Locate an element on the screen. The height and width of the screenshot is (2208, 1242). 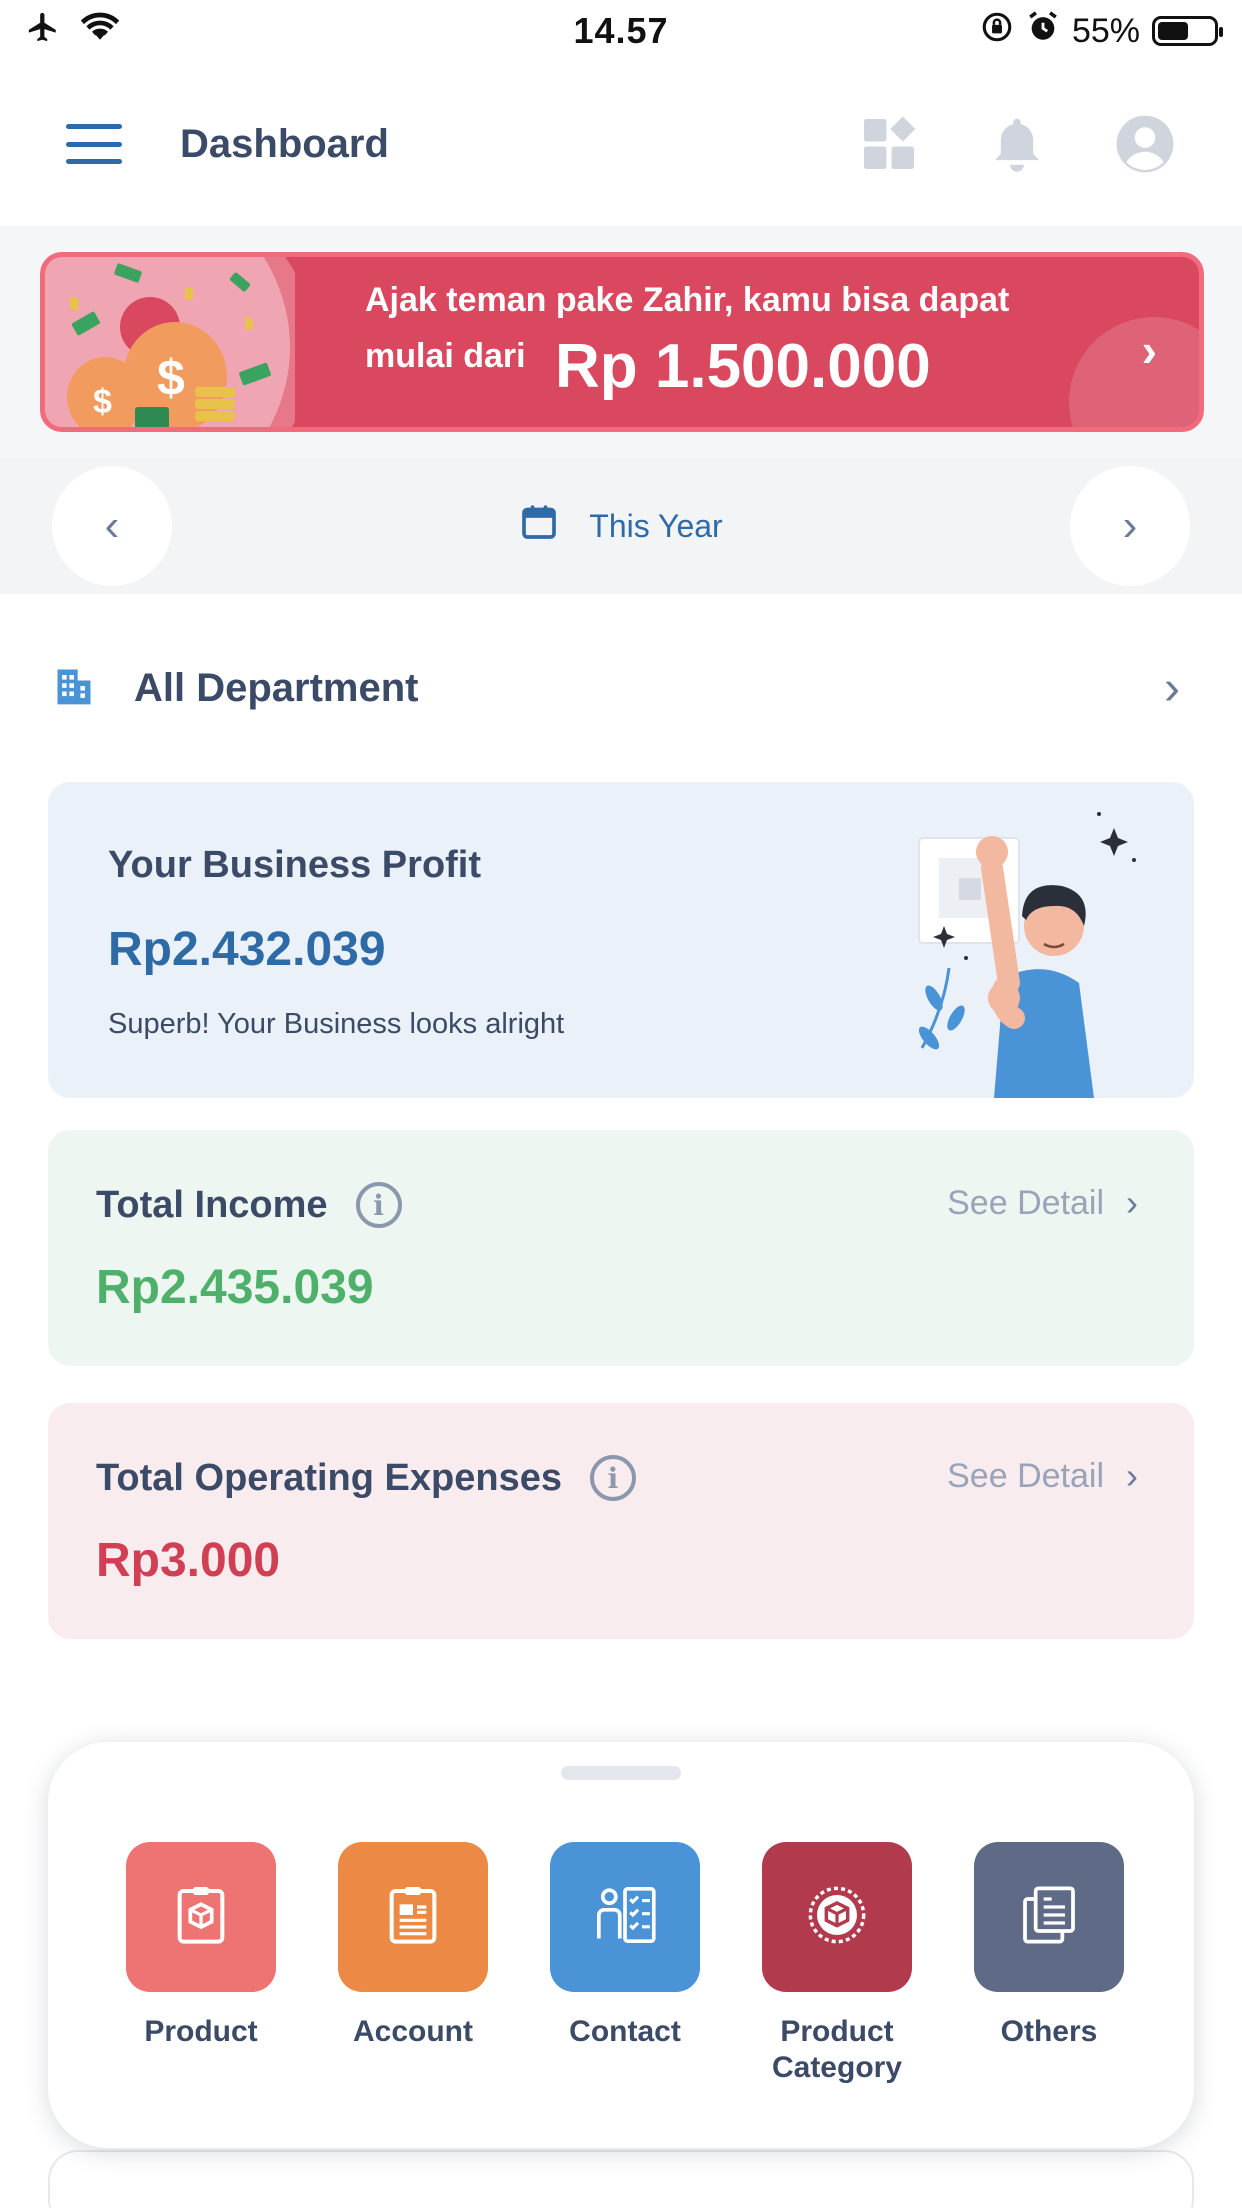
department-selector: All Department › is located at coordinates (621, 688).